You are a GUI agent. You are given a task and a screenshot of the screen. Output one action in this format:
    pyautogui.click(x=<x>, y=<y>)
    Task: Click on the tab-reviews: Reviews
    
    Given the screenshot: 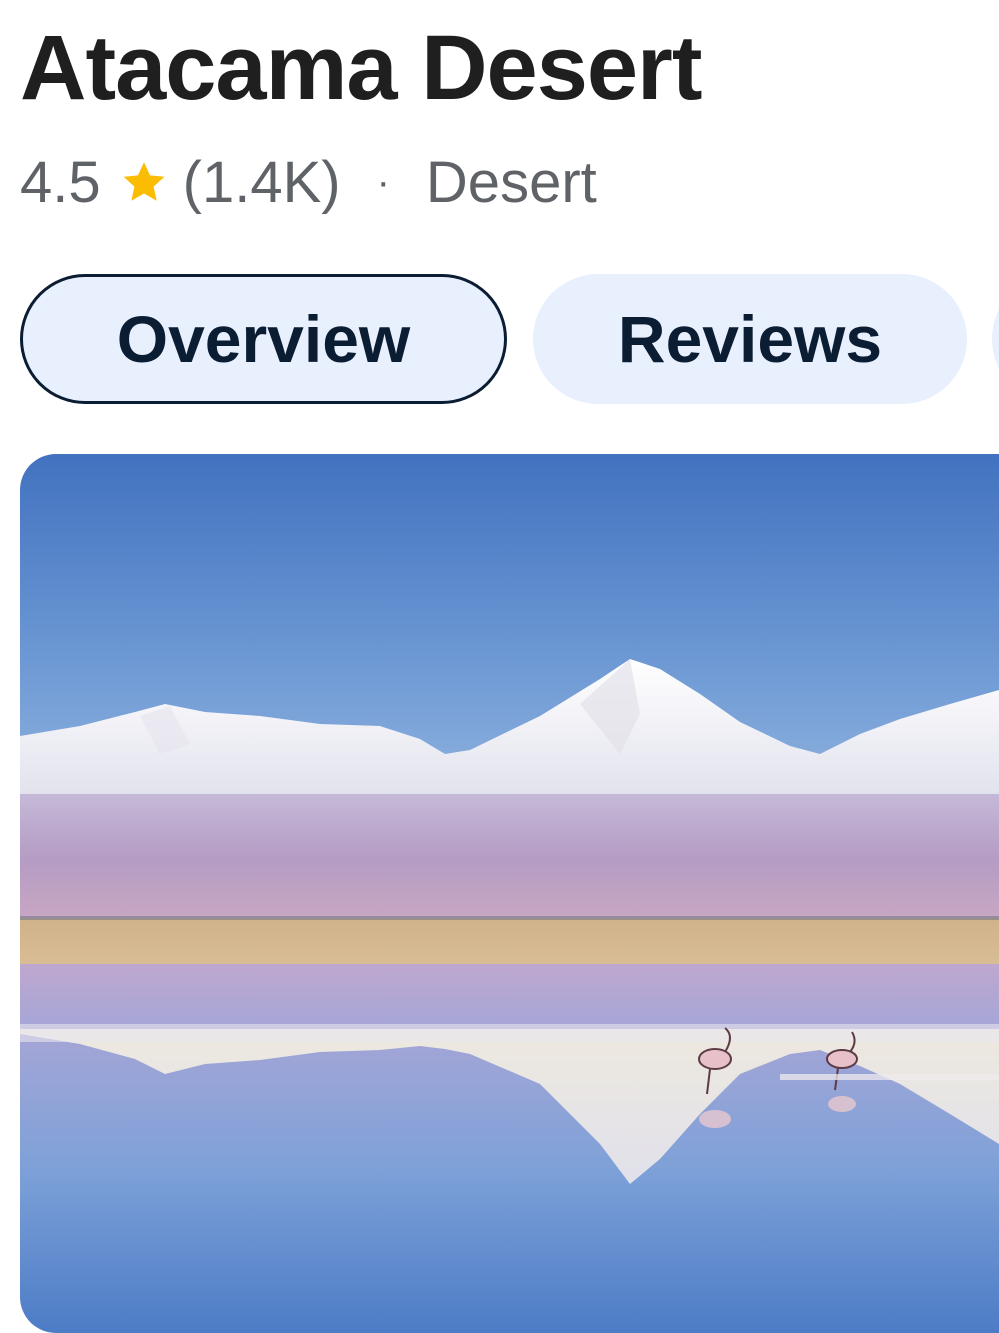 What is the action you would take?
    pyautogui.click(x=750, y=339)
    